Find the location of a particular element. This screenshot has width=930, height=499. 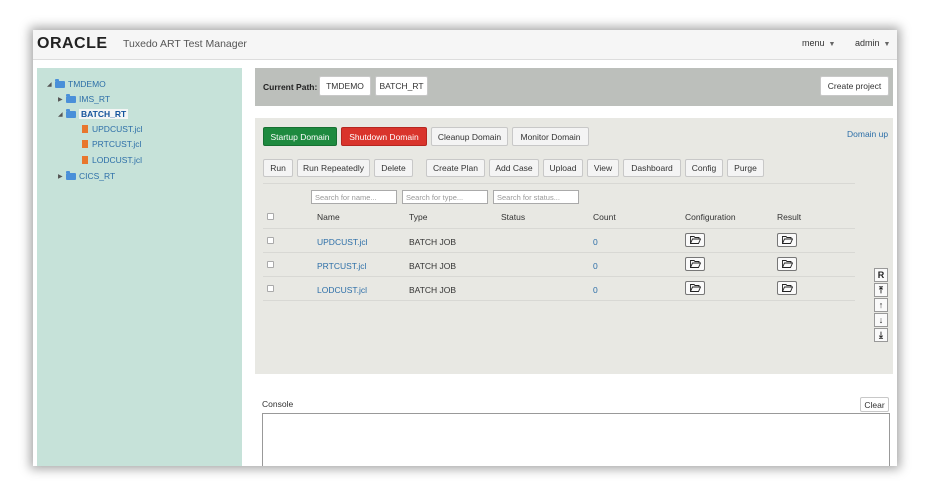

tree-item-prtcust: PRTCUST.jcl is located at coordinates (111, 144).